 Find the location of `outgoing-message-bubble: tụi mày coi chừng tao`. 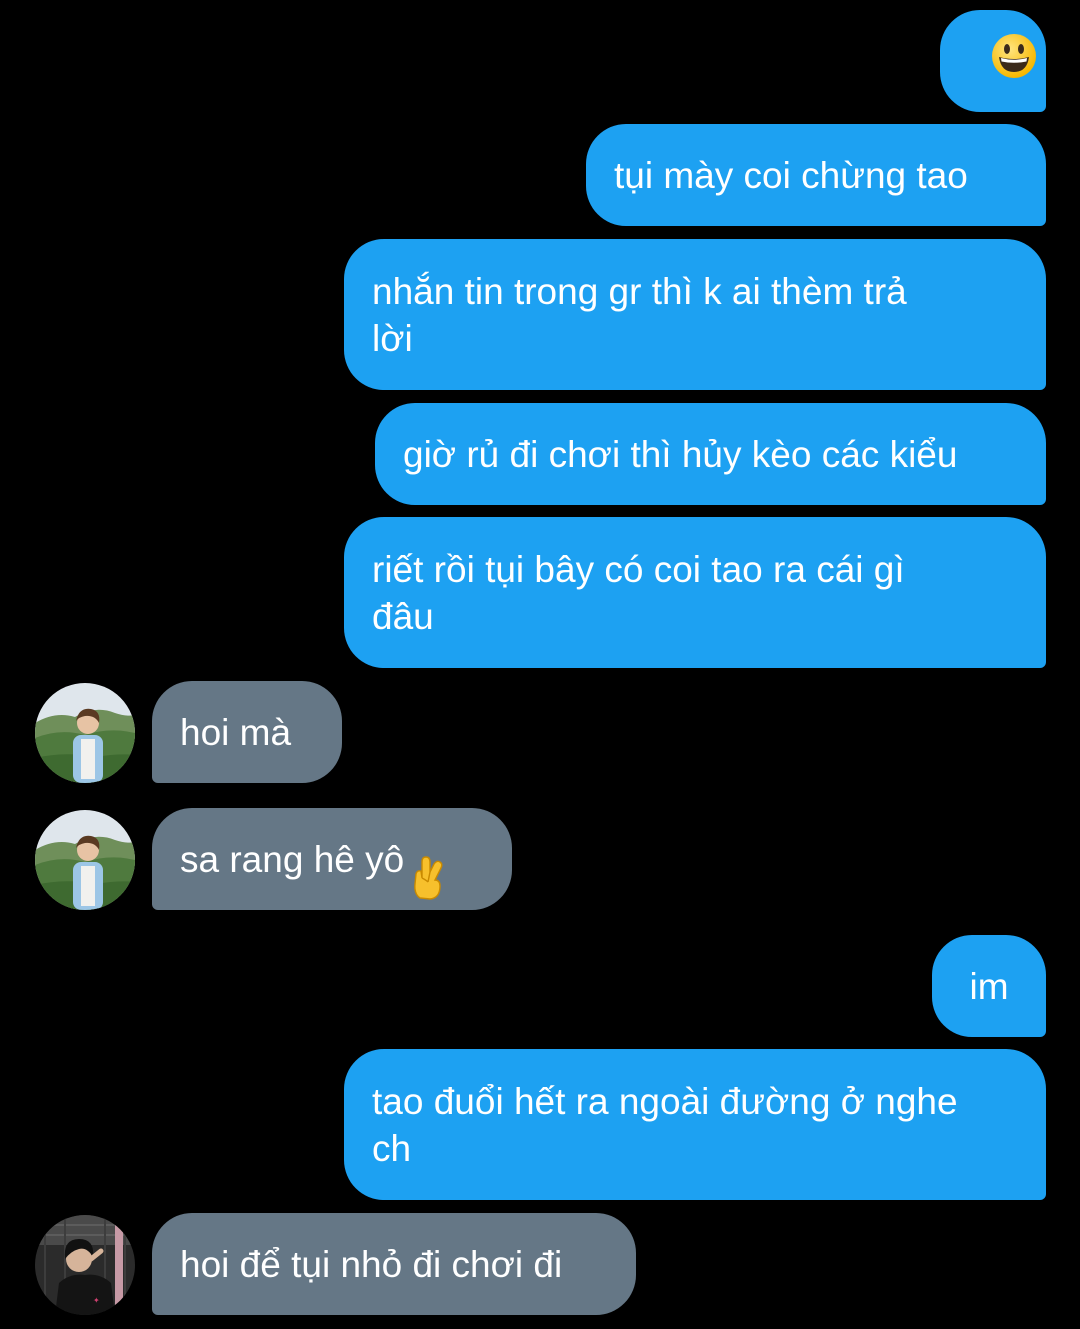

outgoing-message-bubble: tụi mày coi chừng tao is located at coordinates (816, 175).